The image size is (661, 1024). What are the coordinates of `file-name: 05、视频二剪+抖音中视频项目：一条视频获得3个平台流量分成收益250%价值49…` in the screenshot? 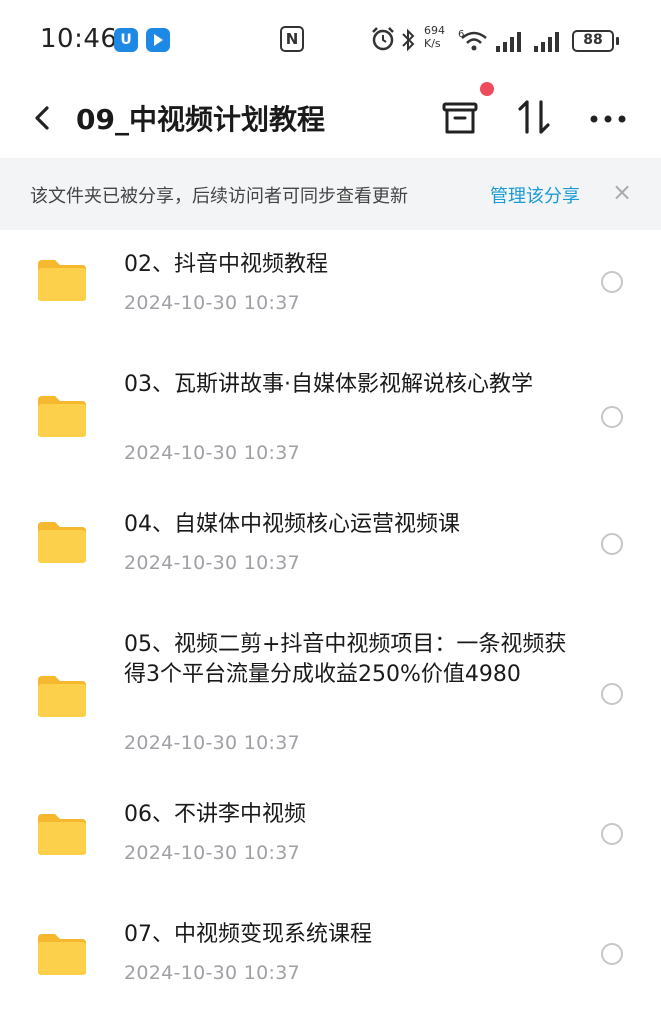 It's located at (345, 659).